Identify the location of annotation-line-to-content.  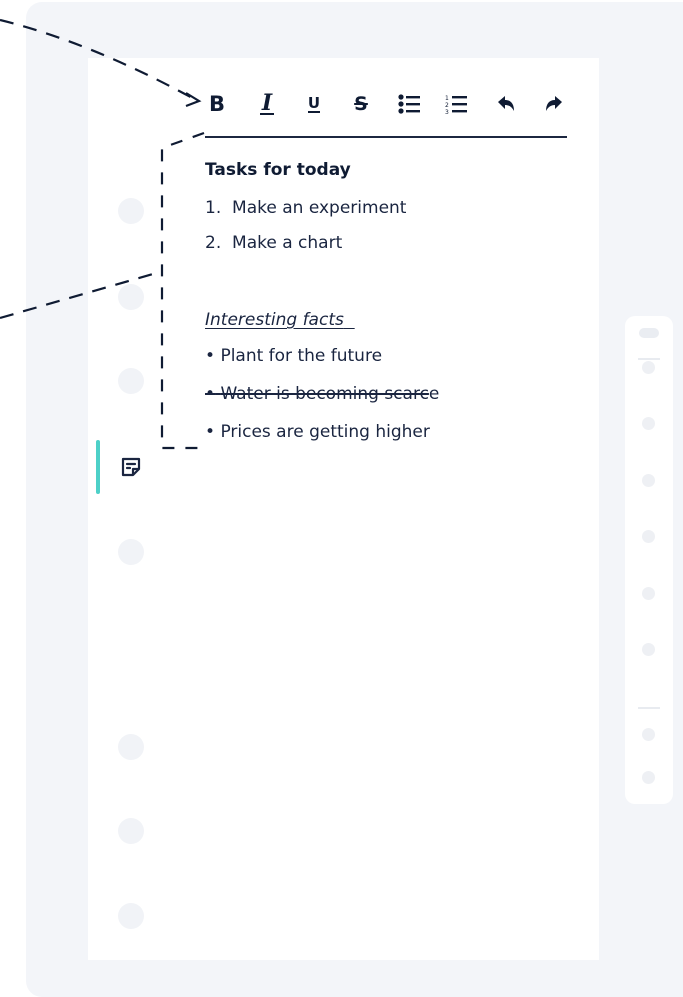
(80, 295).